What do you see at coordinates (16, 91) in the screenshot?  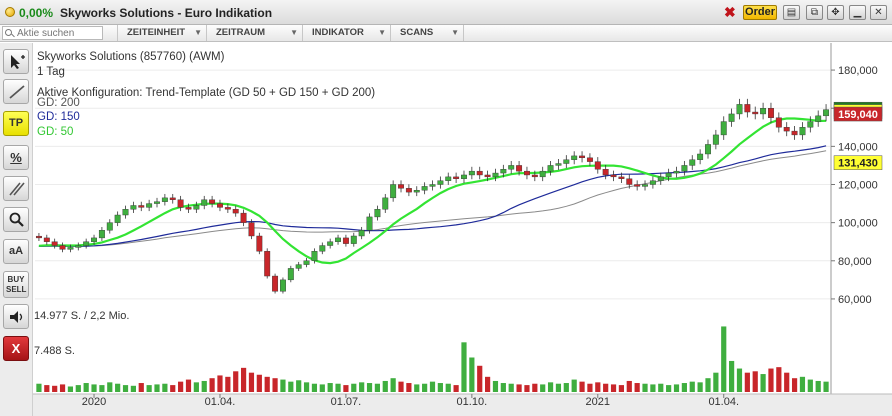 I see `line-tool` at bounding box center [16, 91].